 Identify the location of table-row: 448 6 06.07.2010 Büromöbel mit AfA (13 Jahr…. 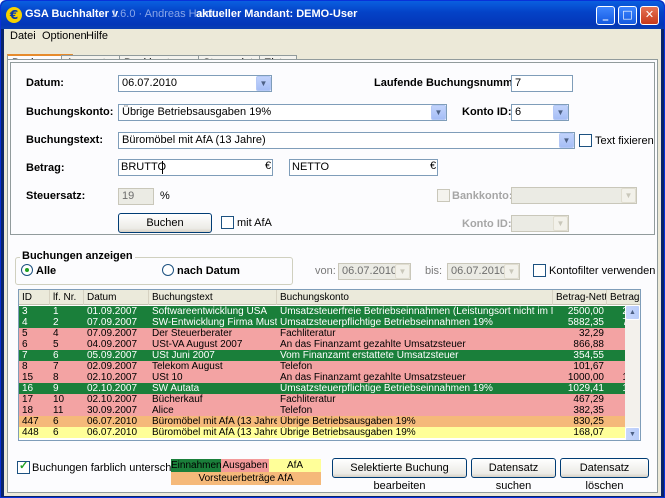
(329, 432).